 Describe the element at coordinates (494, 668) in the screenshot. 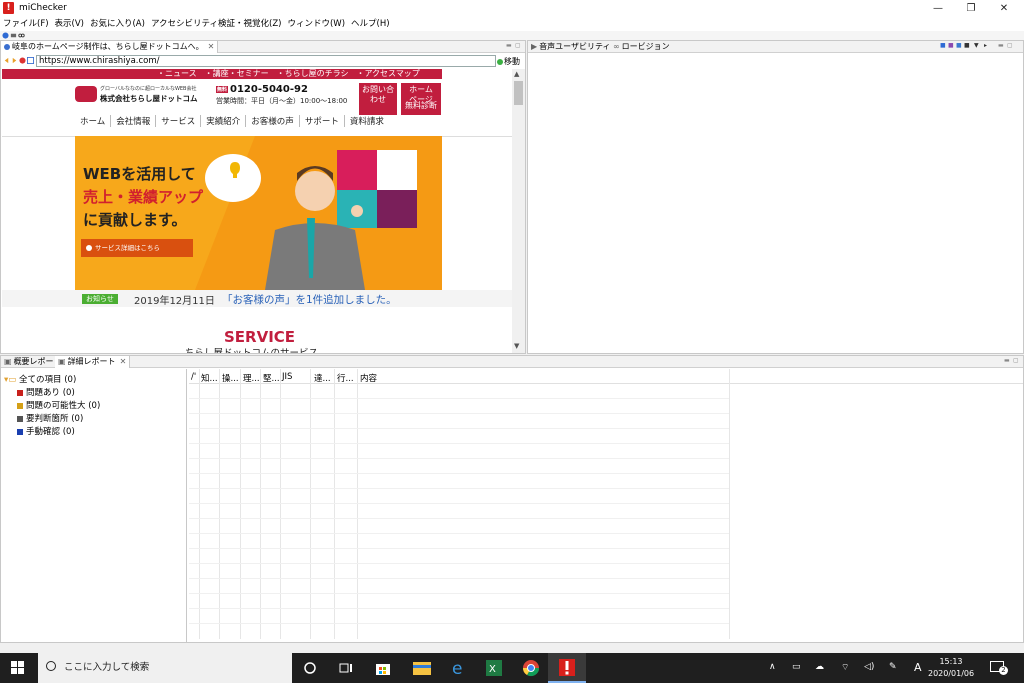

I see `excel-icon: X` at that location.